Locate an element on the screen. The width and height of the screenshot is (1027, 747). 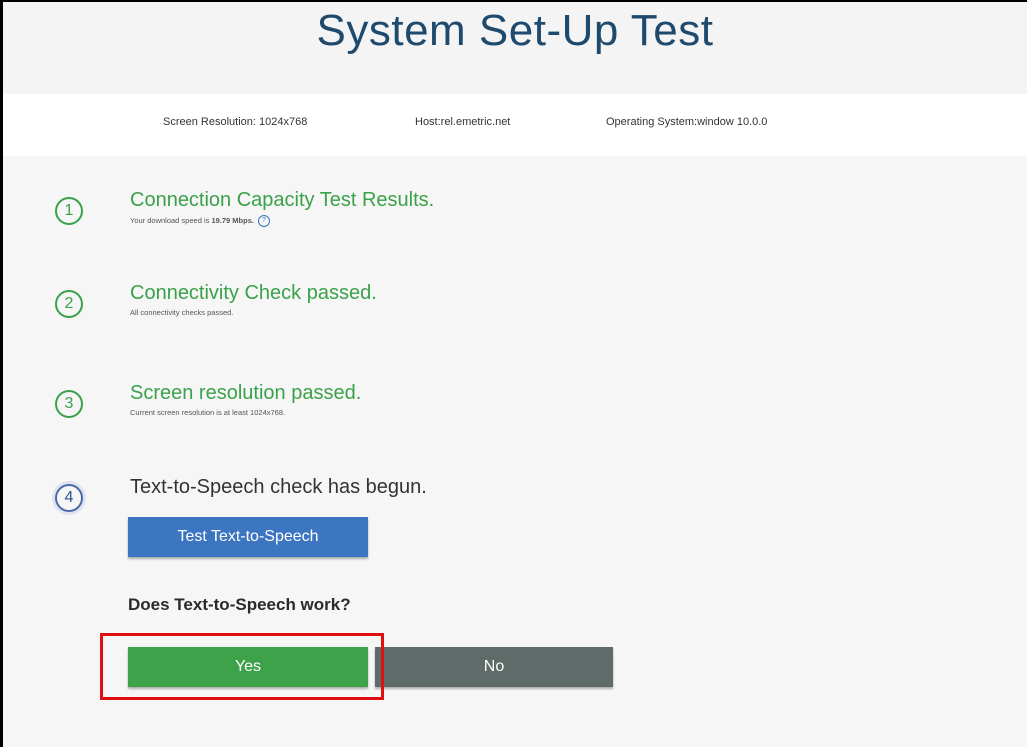
screen-resolution-info: Screen Resolution: 1024x768 is located at coordinates (235, 122).